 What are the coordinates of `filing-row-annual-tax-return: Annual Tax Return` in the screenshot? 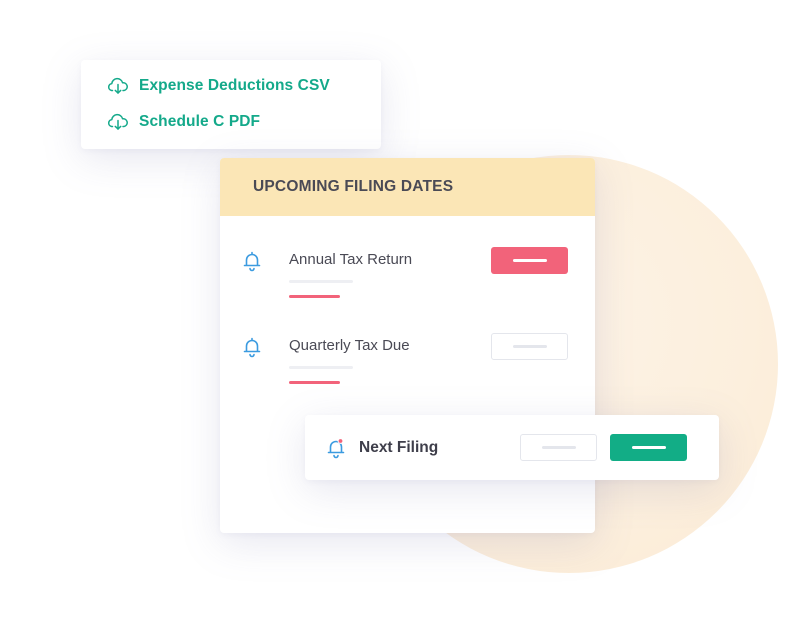 It's located at (407, 272).